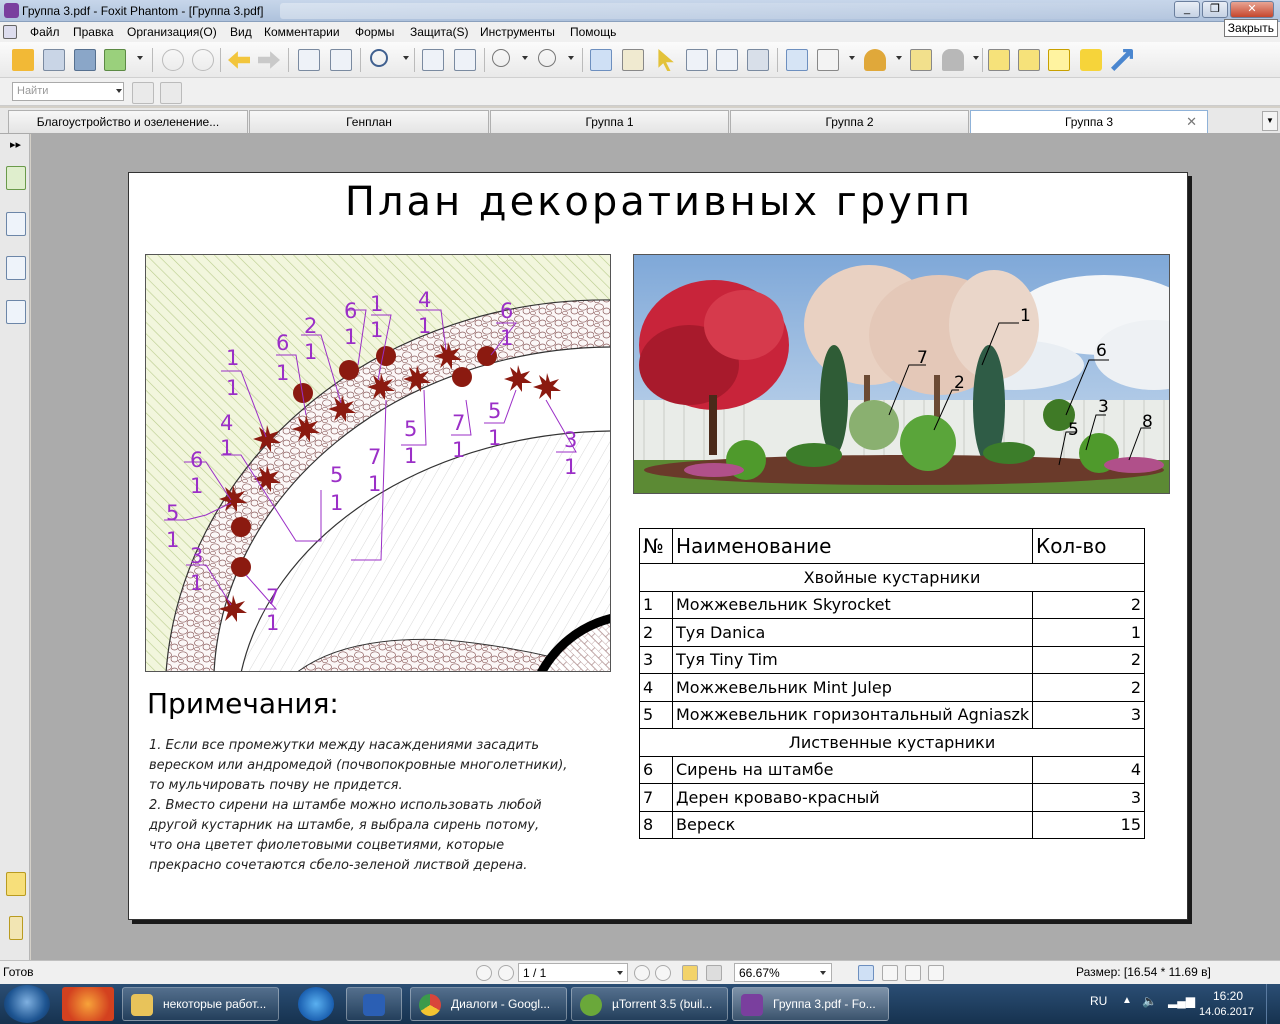 This screenshot has width=1280, height=1024. What do you see at coordinates (1191, 122) in the screenshot?
I see `tab-close-icon: ✕` at bounding box center [1191, 122].